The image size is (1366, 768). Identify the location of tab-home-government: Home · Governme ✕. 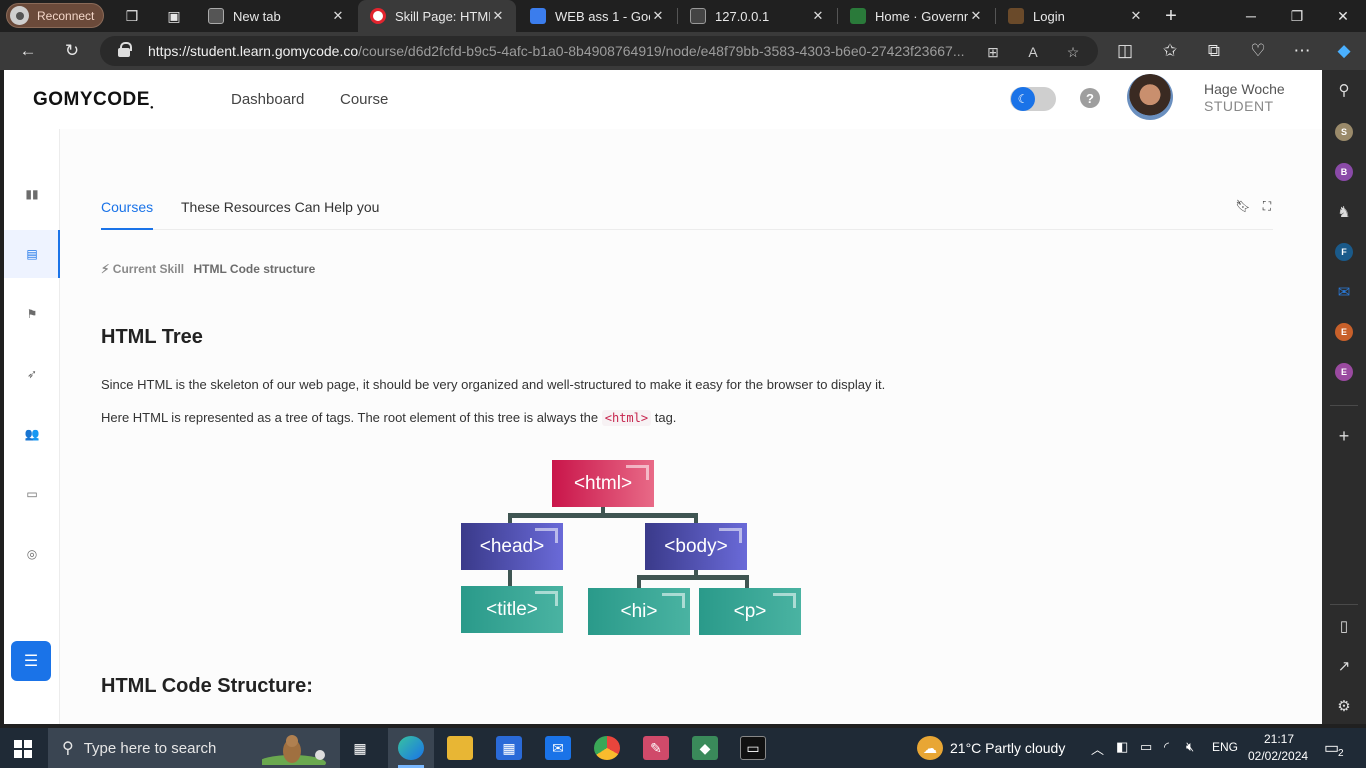
(916, 16).